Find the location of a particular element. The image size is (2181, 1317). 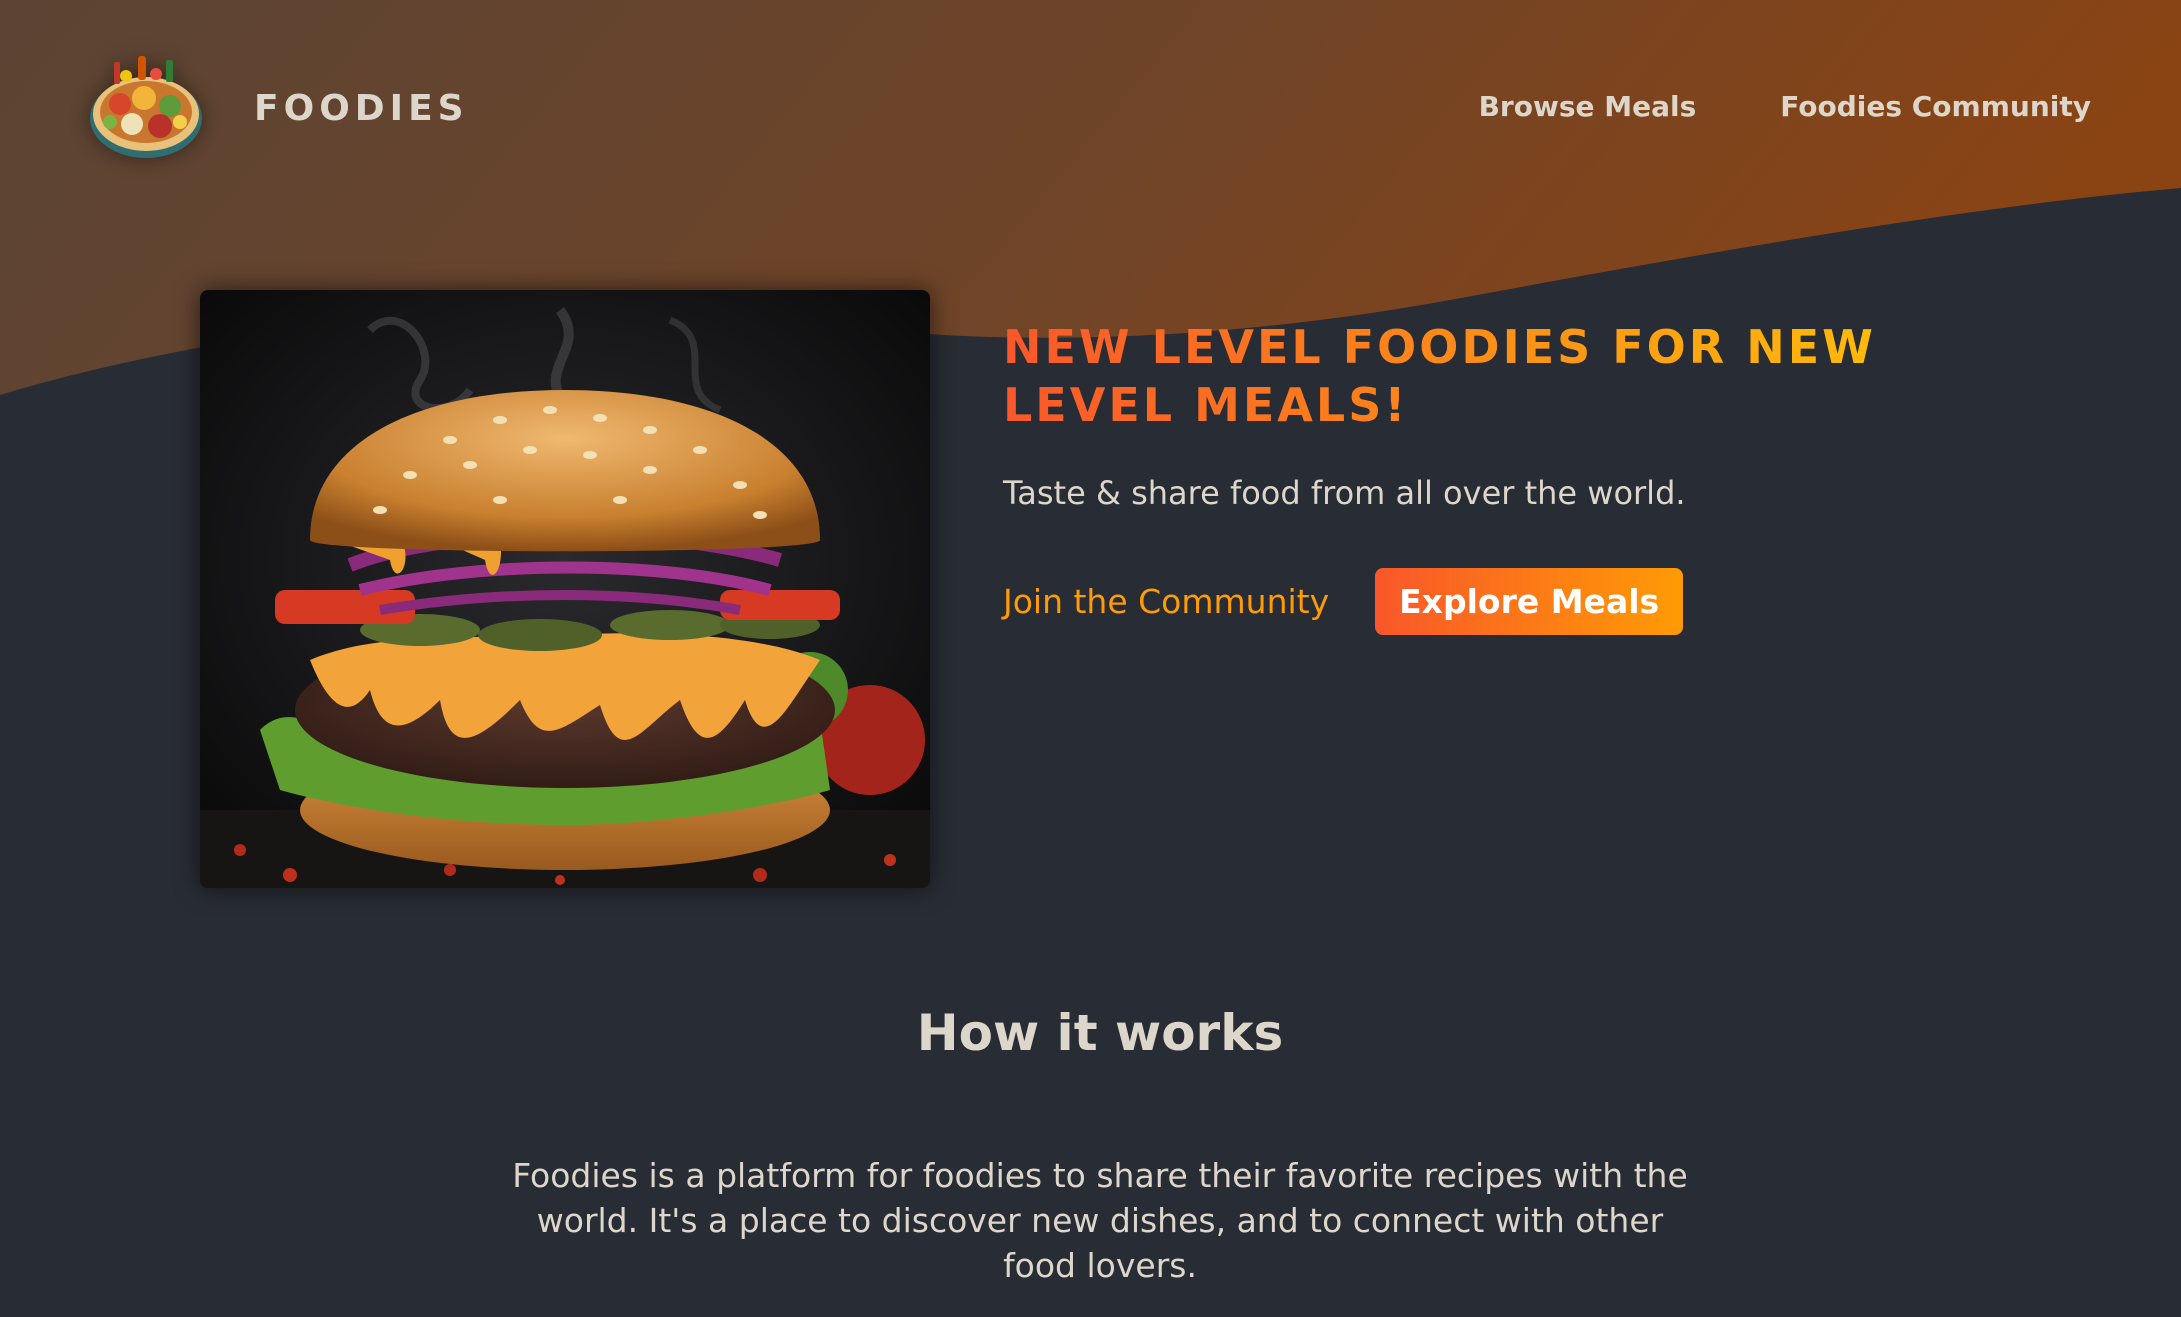

nav-foodies-community: Foodies Community is located at coordinates (1935, 106).